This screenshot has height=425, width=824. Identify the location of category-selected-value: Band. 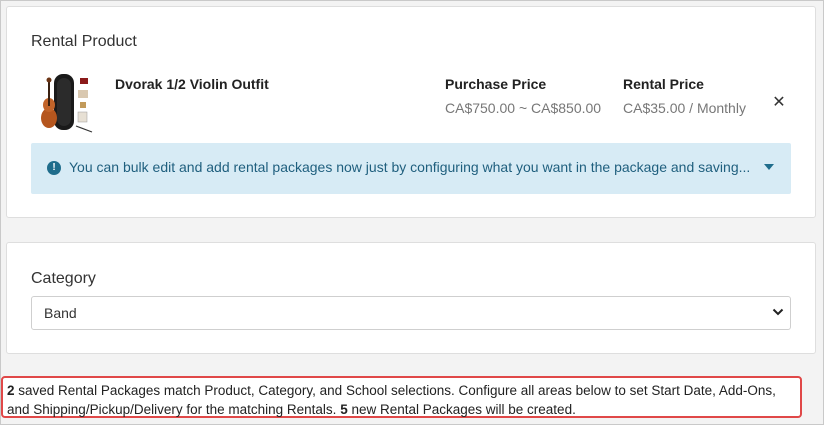
(60, 313).